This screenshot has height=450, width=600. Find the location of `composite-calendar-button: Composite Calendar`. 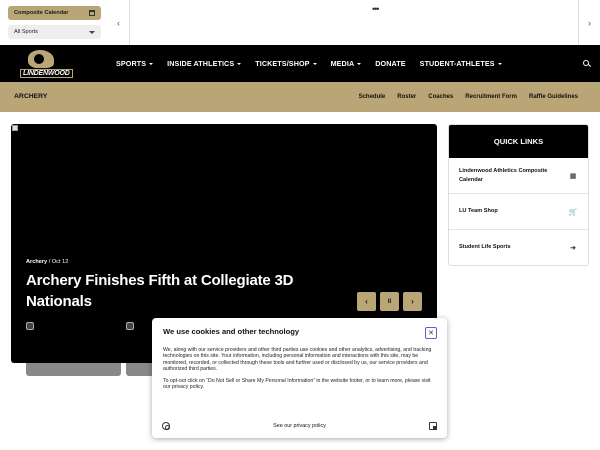

composite-calendar-button: Composite Calendar is located at coordinates (54, 13).